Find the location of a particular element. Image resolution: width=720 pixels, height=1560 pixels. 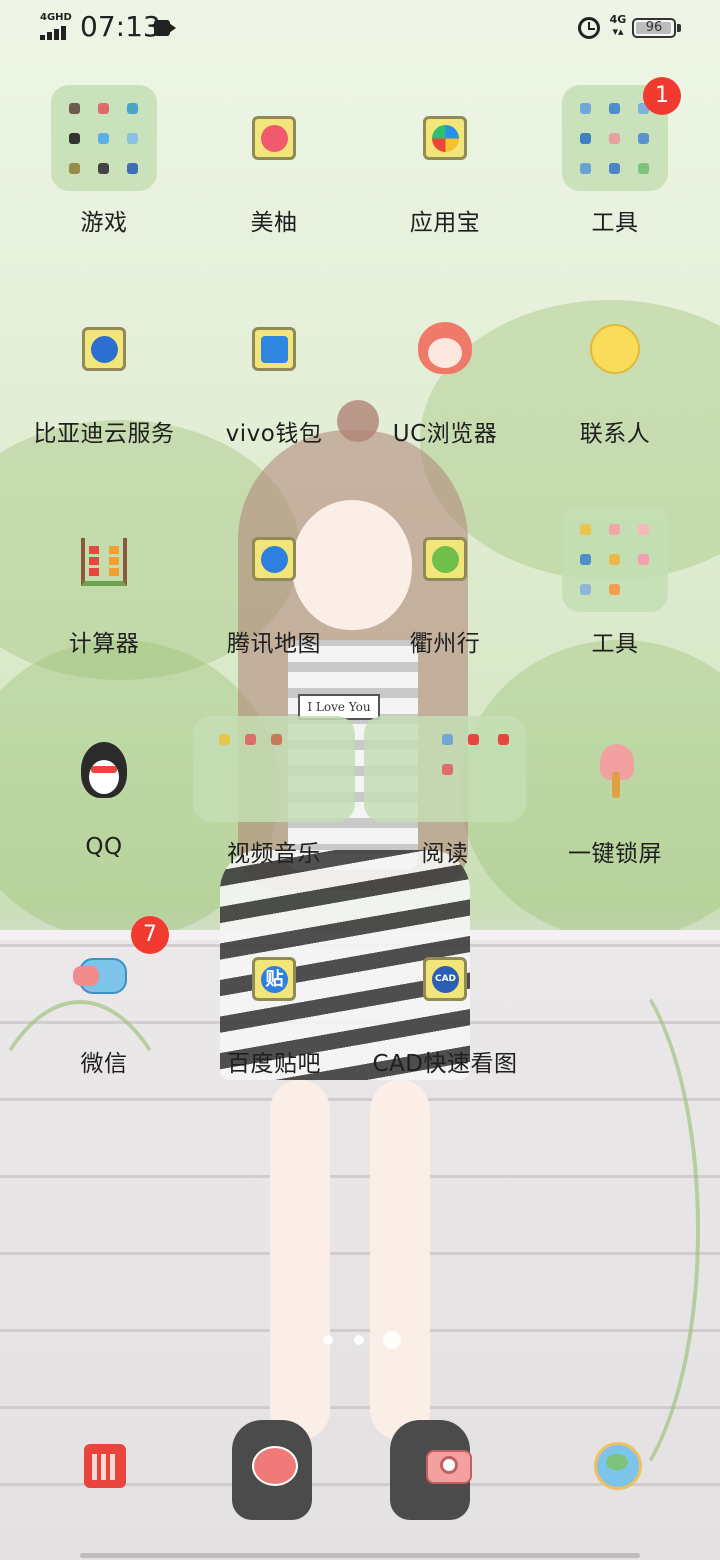

app-lock-screen: 一键锁屏 is located at coordinates (615, 792).